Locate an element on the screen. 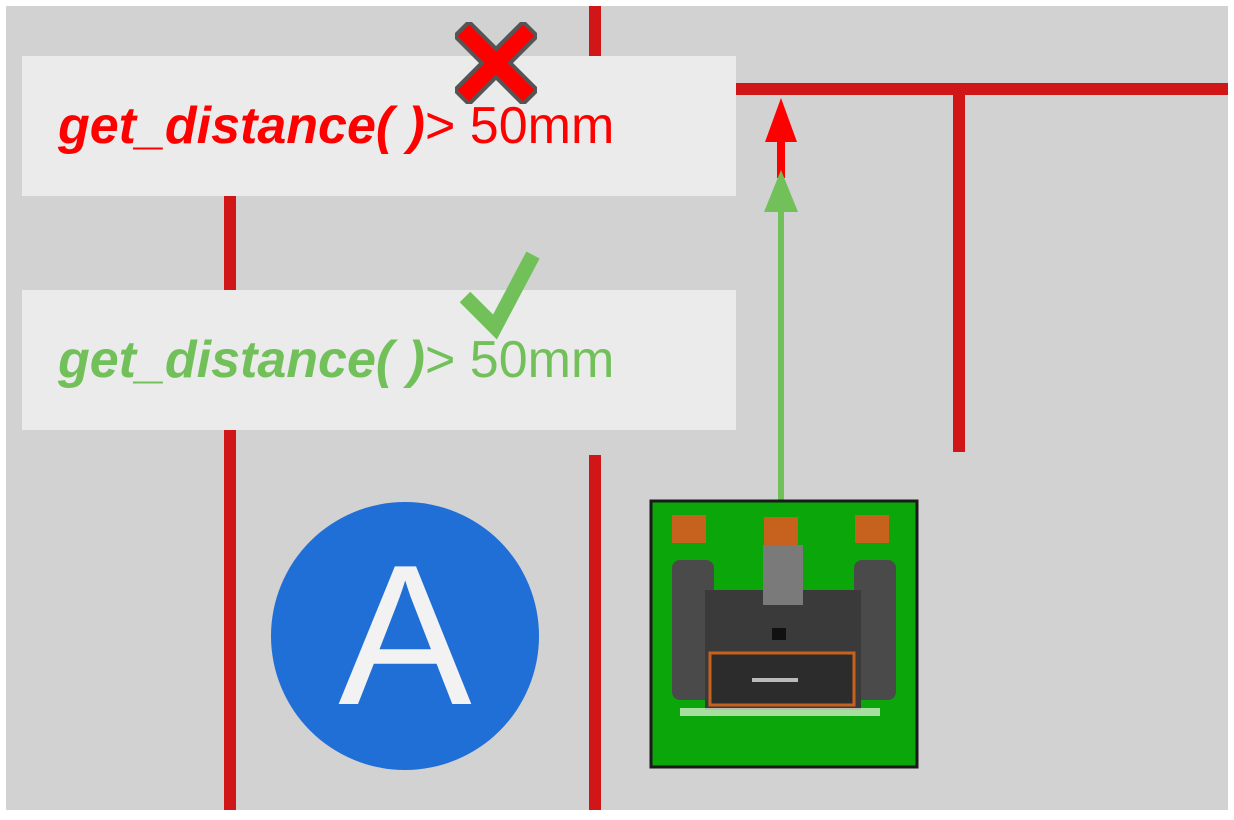 This screenshot has height=820, width=1234. condition-text: > 50mm is located at coordinates (519, 126).